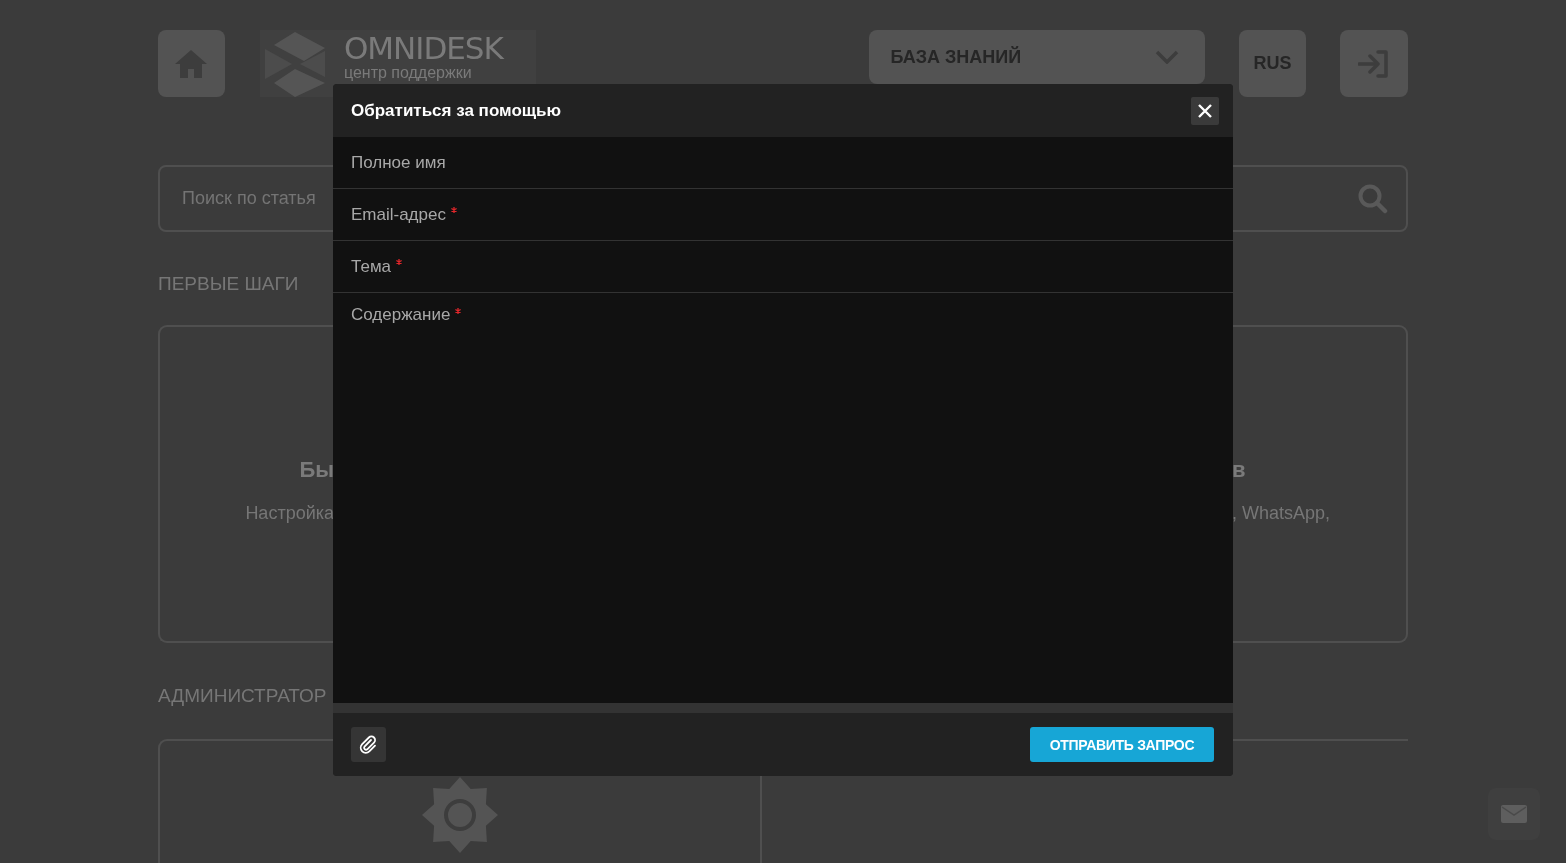 This screenshot has width=1566, height=863. I want to click on search-icon, so click(1373, 199).